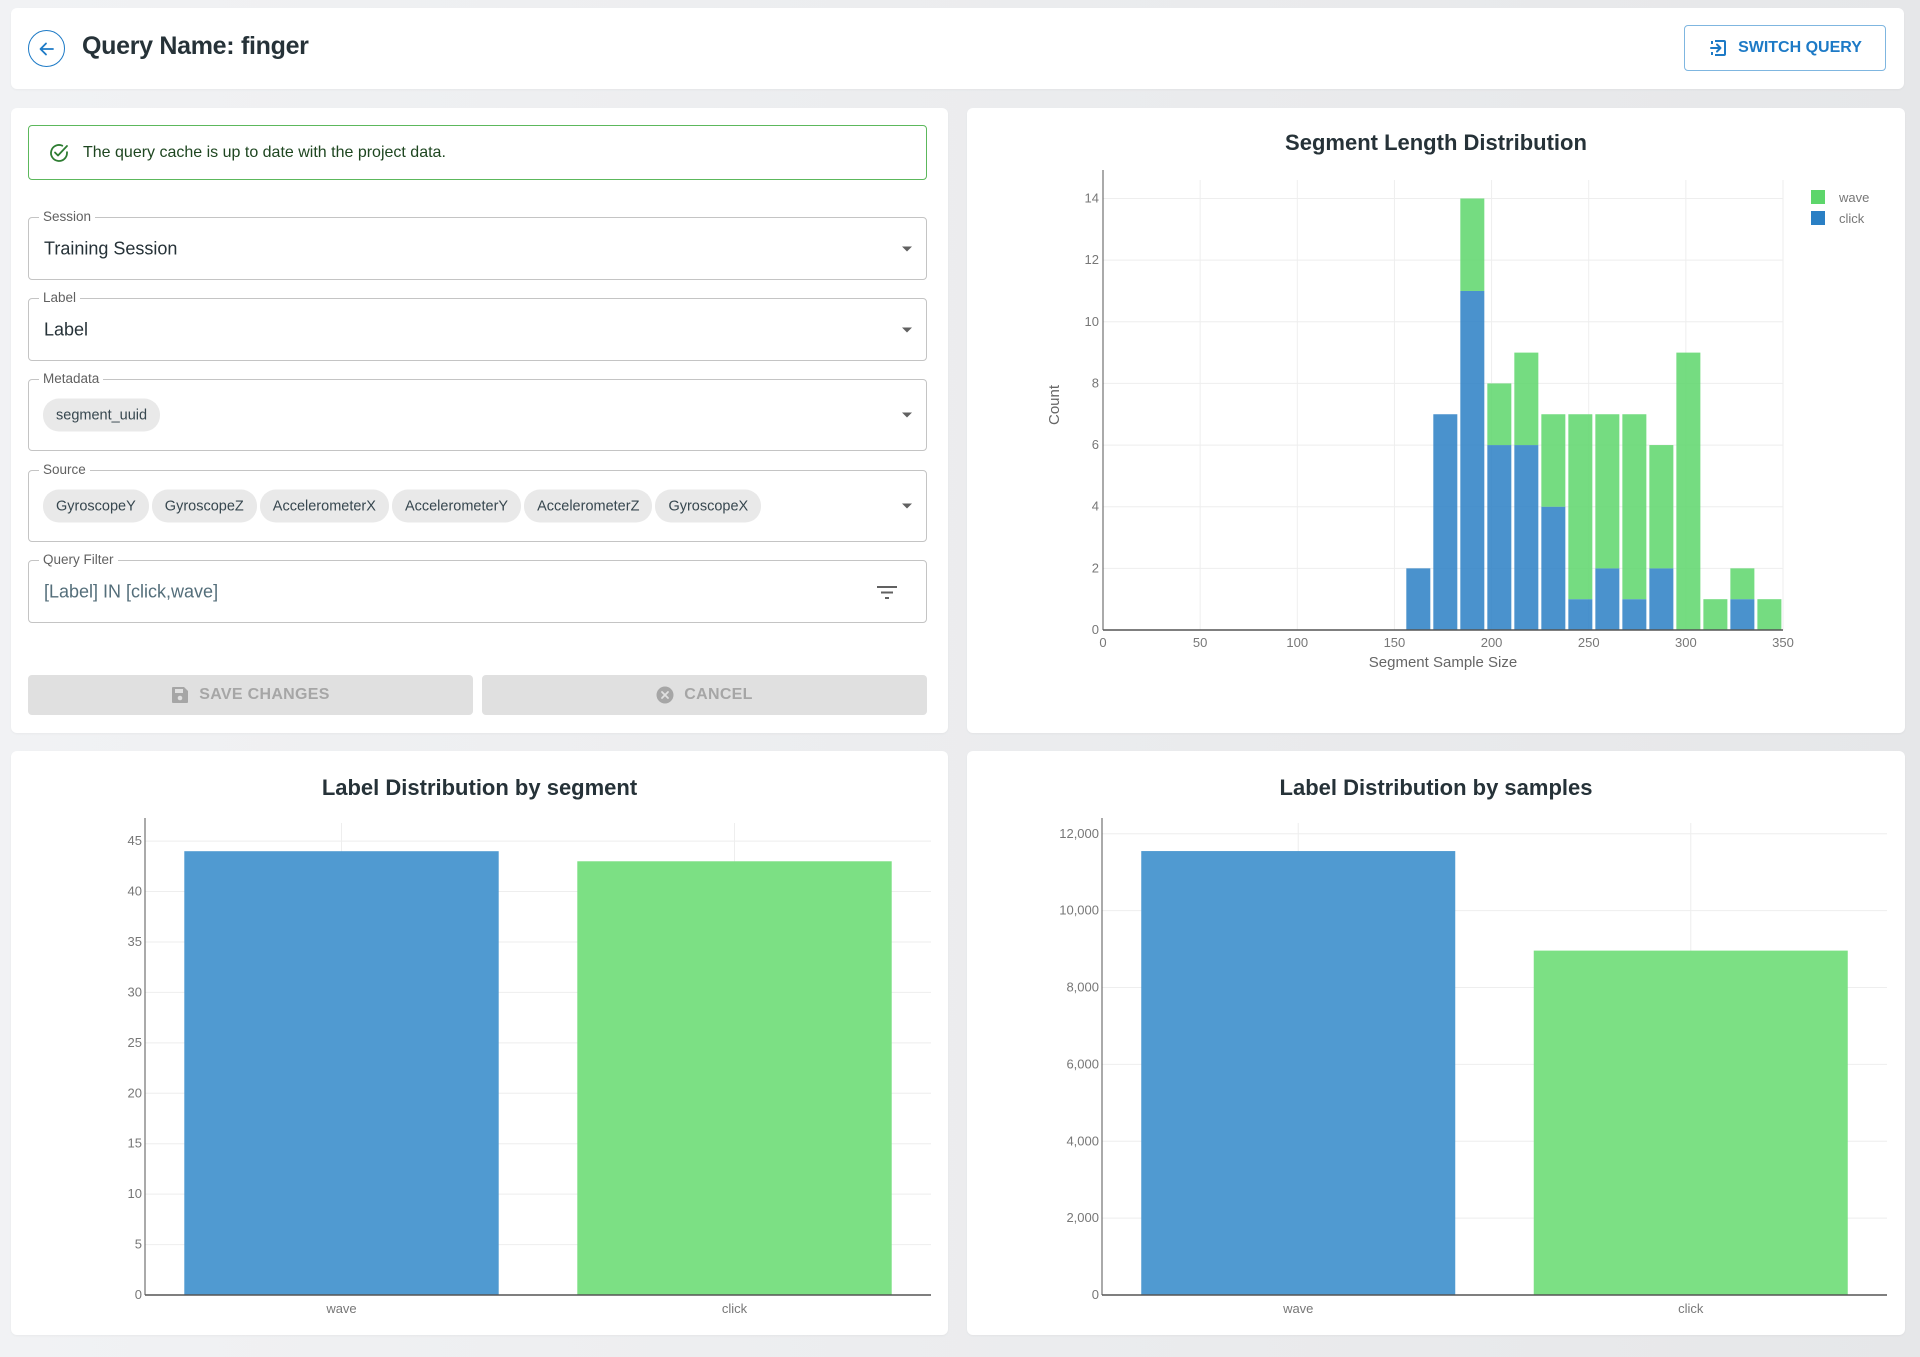 The image size is (1920, 1357). I want to click on metadata-label: Metadata, so click(71, 378).